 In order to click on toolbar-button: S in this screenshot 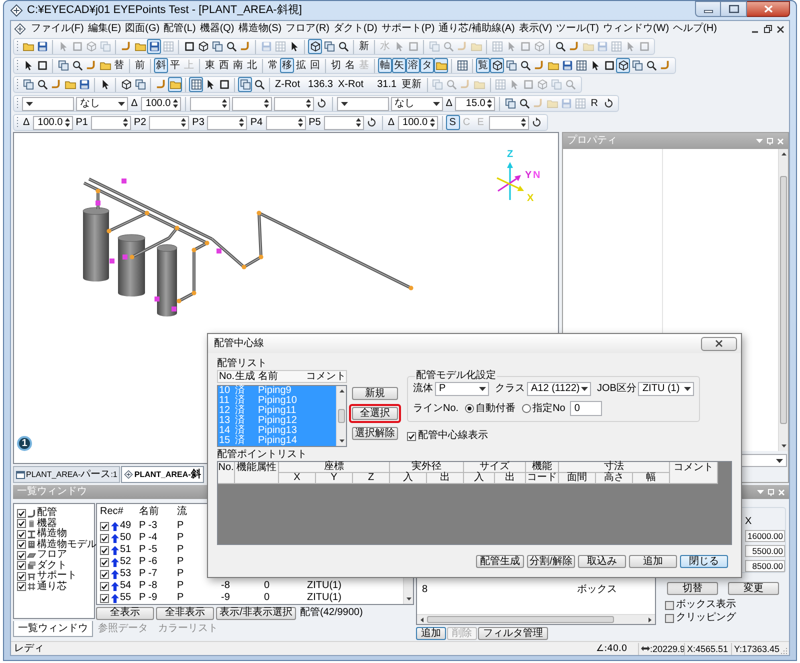, I will do `click(453, 122)`.